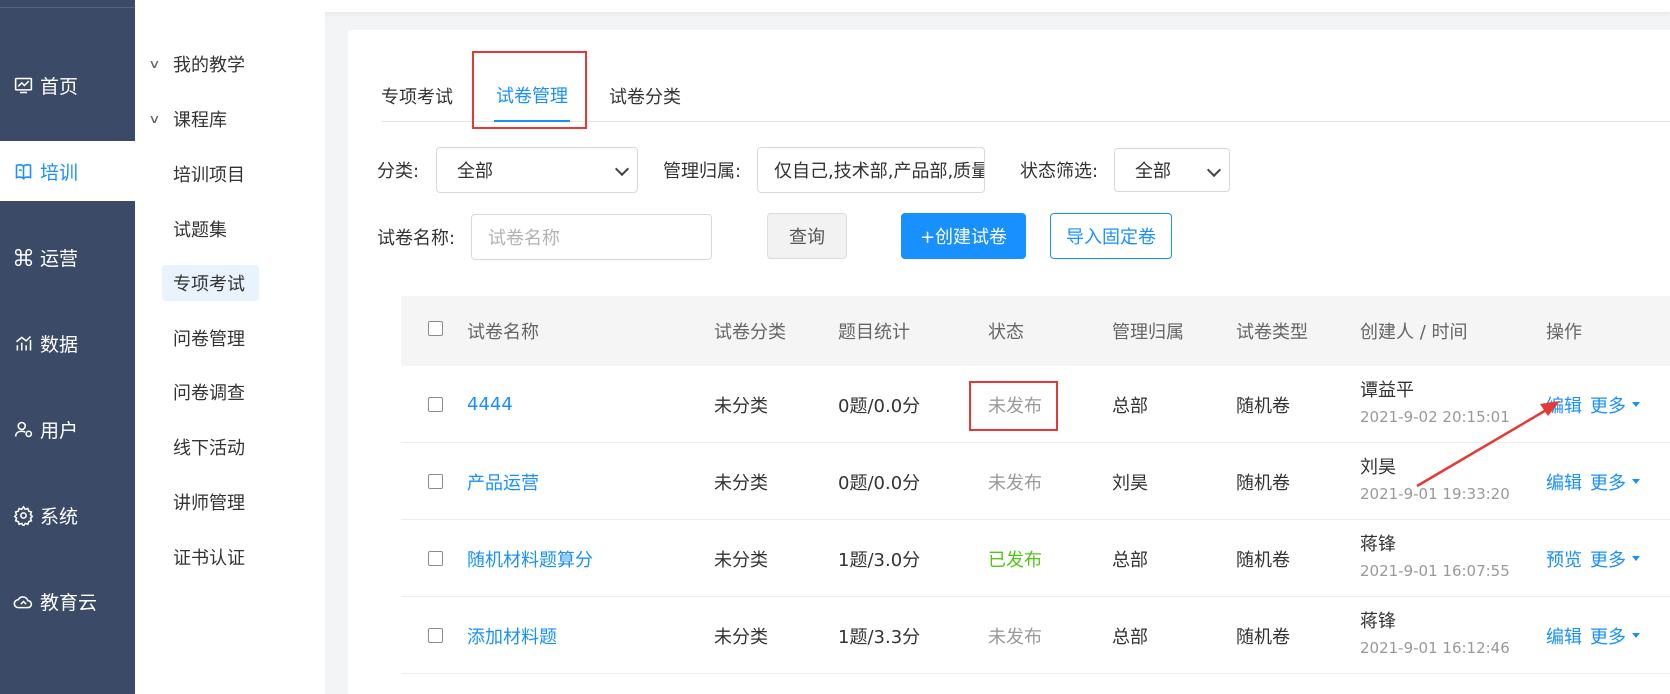 This screenshot has width=1670, height=694. What do you see at coordinates (503, 332) in the screenshot?
I see `header-paper-name: 试卷名称` at bounding box center [503, 332].